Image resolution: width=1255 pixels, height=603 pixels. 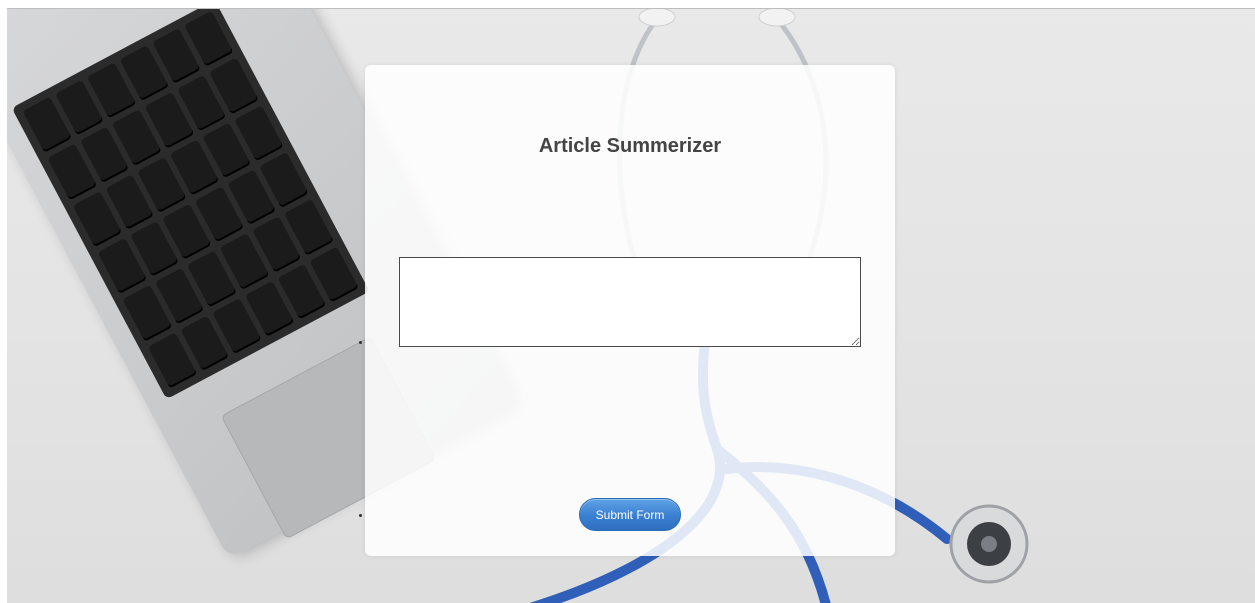 I want to click on stethoscope-eartip-left, so click(x=657, y=18).